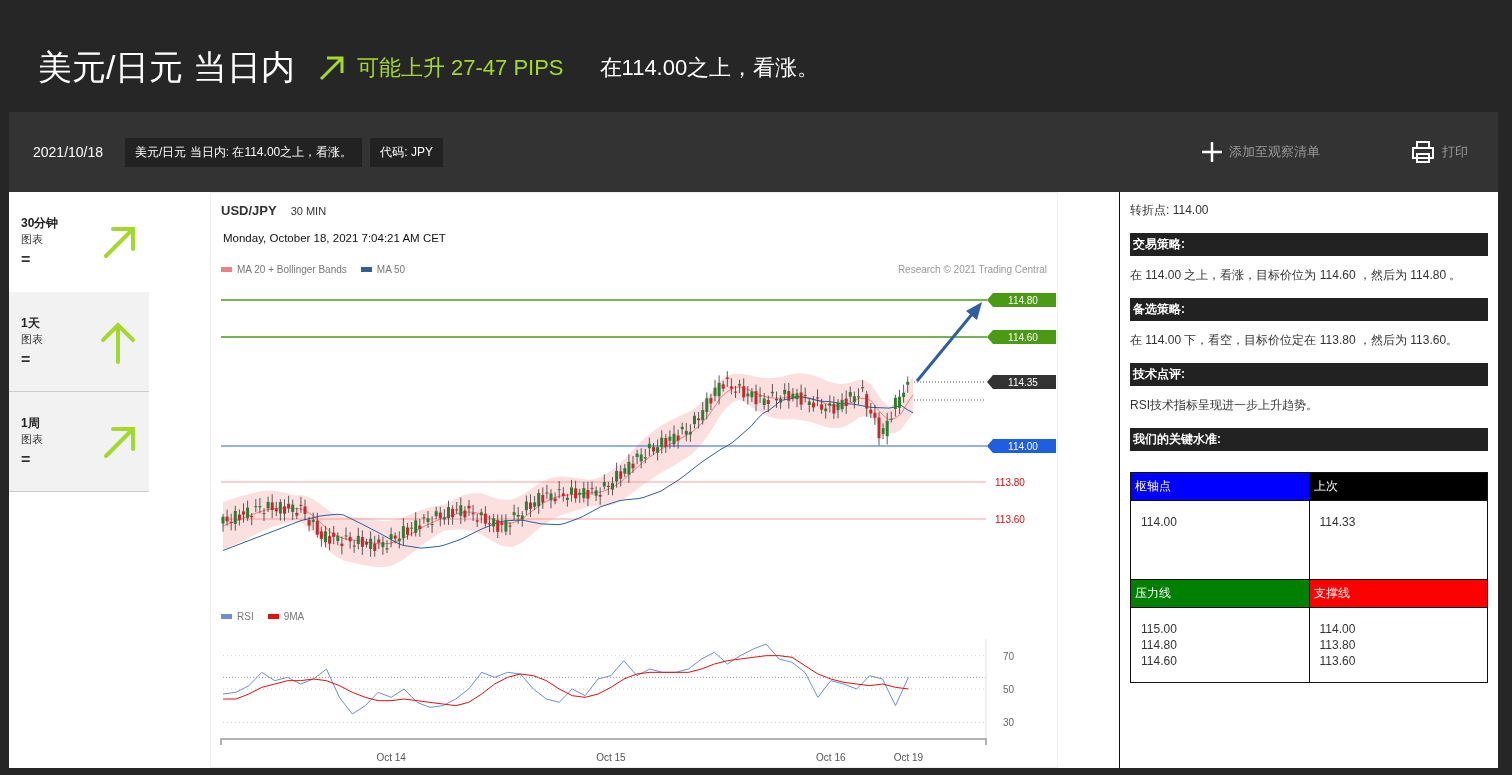 This screenshot has width=1512, height=775. I want to click on table-header: 上次, so click(1398, 486).